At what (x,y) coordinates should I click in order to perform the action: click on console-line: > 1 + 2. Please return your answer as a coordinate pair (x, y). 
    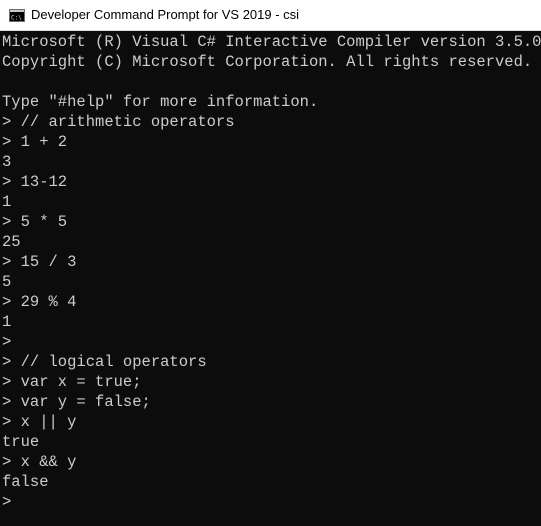
    Looking at the image, I should click on (35, 142).